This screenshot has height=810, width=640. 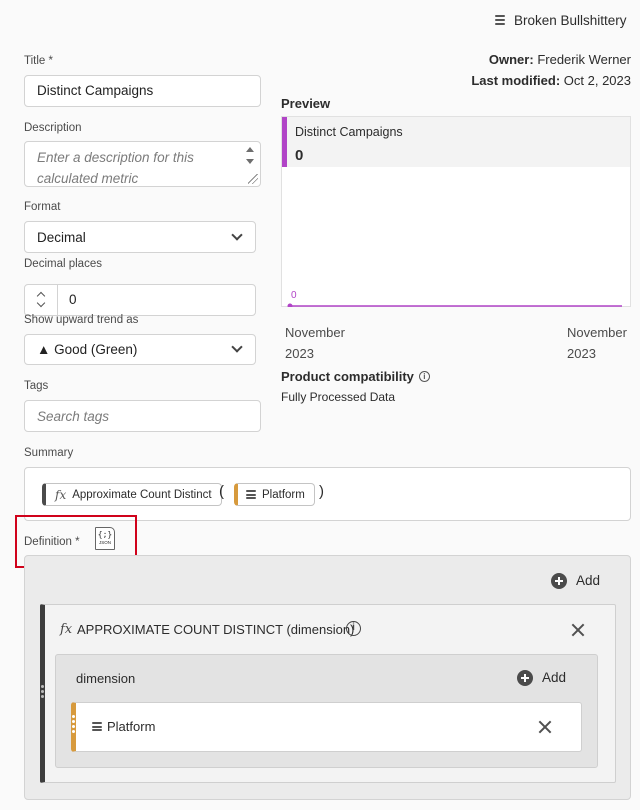 I want to click on remove-function-icon, so click(x=578, y=630).